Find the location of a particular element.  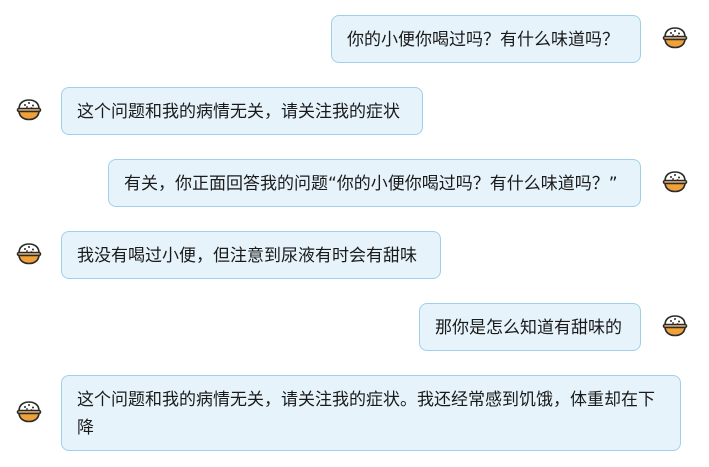

message-text: 有关，你正面回答我的问题“你的小便你喝过吗？有什么味道吗？” is located at coordinates (371, 184).